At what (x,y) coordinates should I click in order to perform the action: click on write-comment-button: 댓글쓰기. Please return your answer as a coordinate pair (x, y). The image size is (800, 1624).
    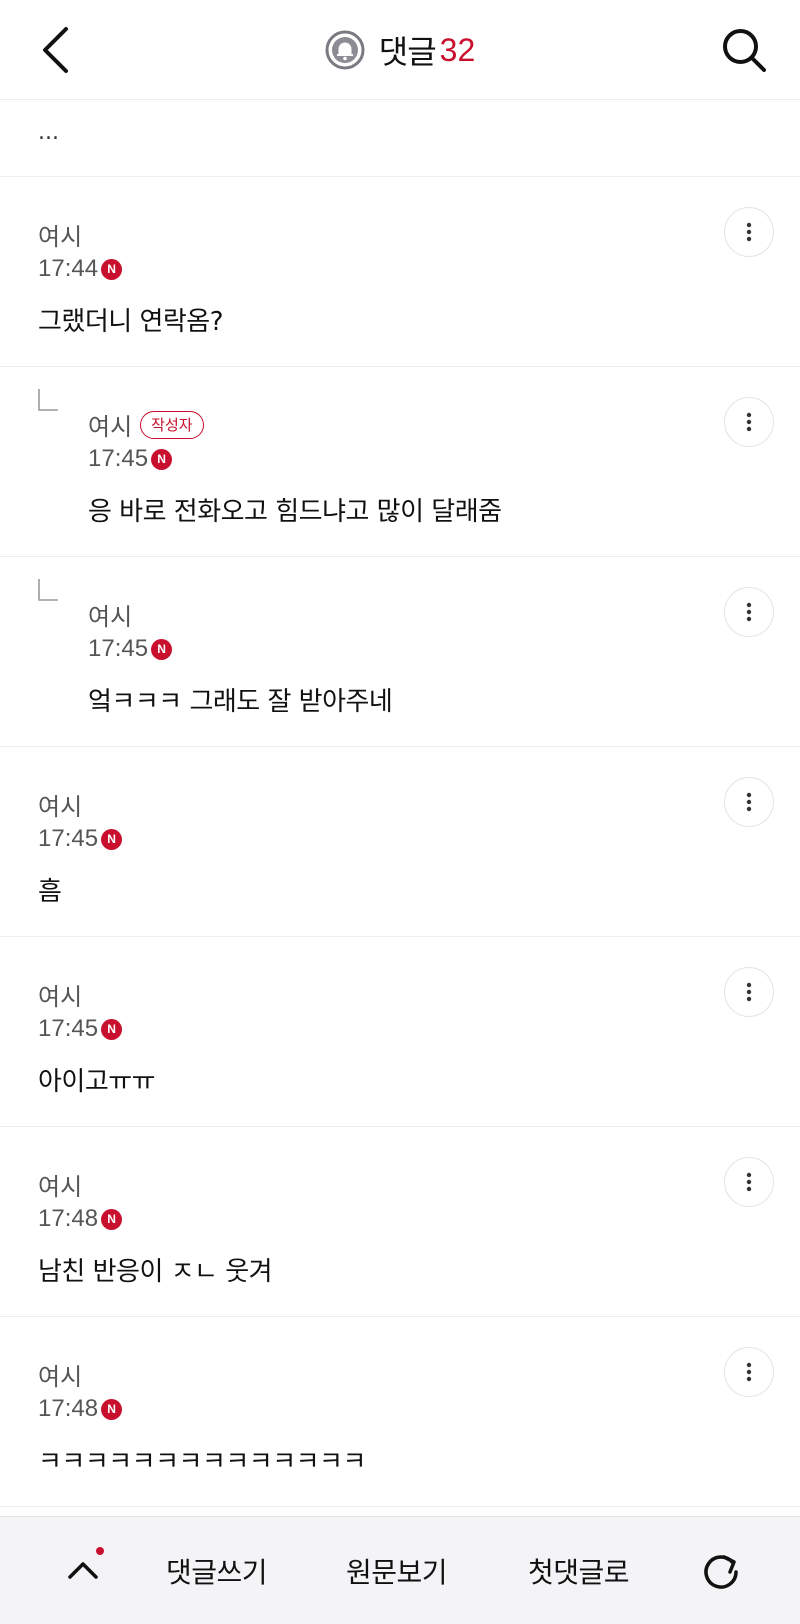
    Looking at the image, I should click on (217, 1571).